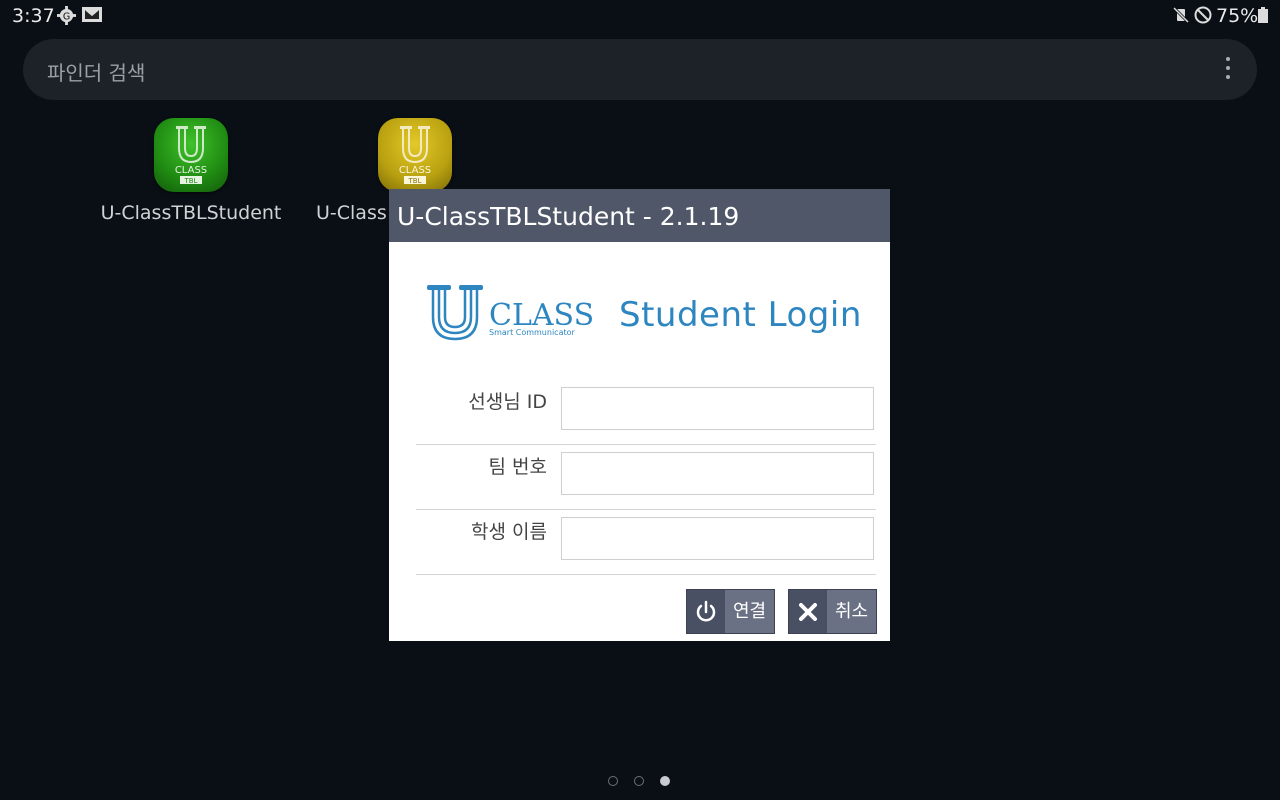 Image resolution: width=1280 pixels, height=800 pixels. I want to click on team-number-label: 팀 번호, so click(517, 467).